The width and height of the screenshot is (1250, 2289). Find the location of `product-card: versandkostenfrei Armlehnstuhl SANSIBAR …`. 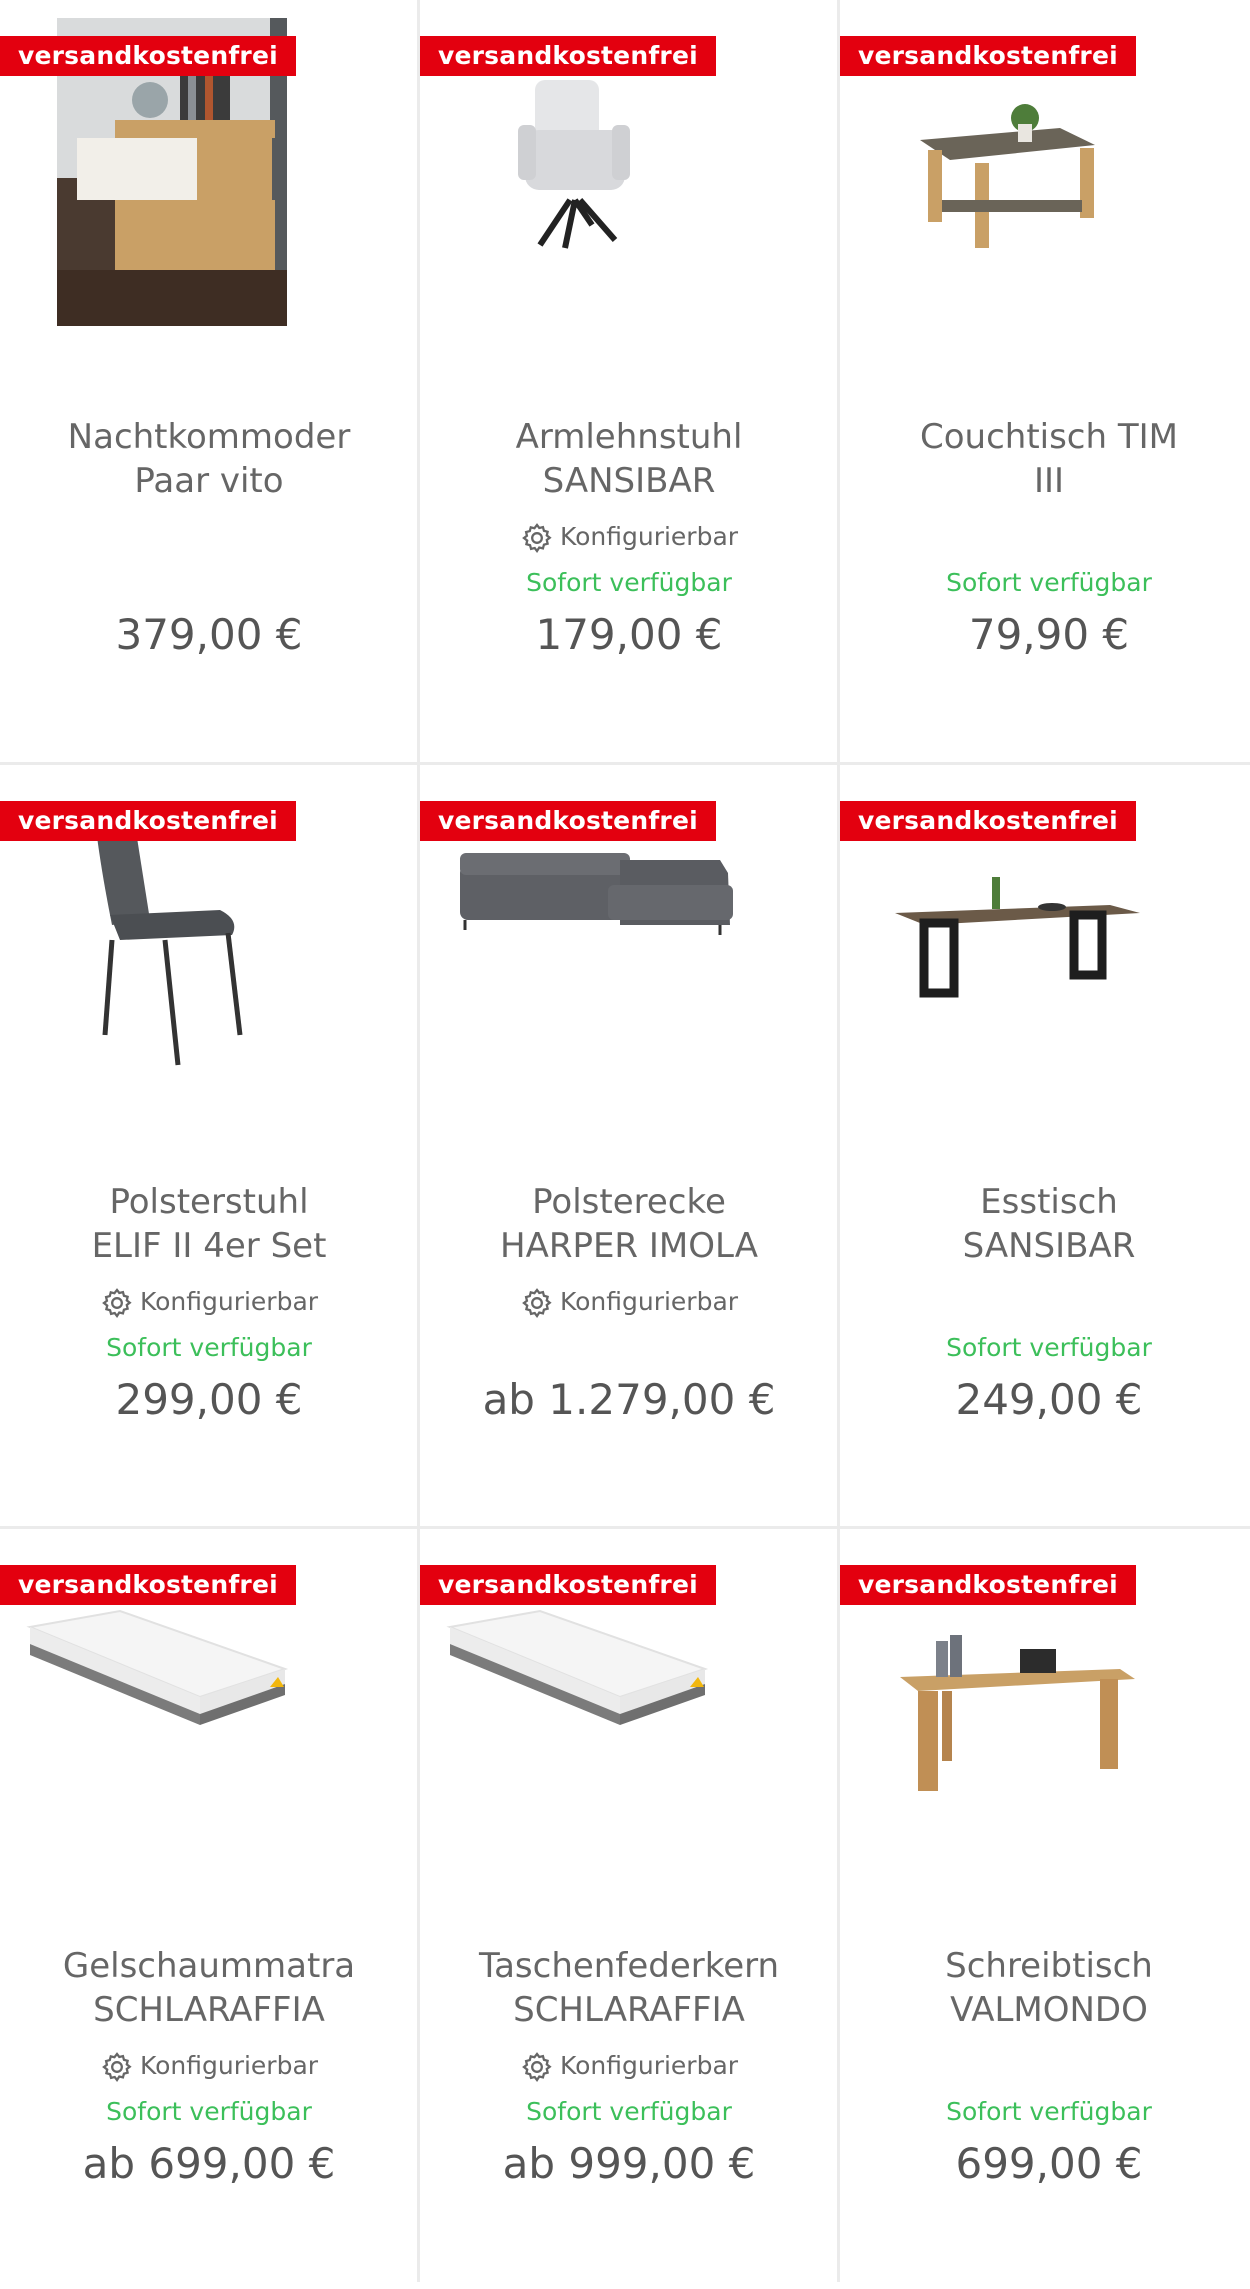

product-card: versandkostenfrei Armlehnstuhl SANSIBAR … is located at coordinates (629, 380).